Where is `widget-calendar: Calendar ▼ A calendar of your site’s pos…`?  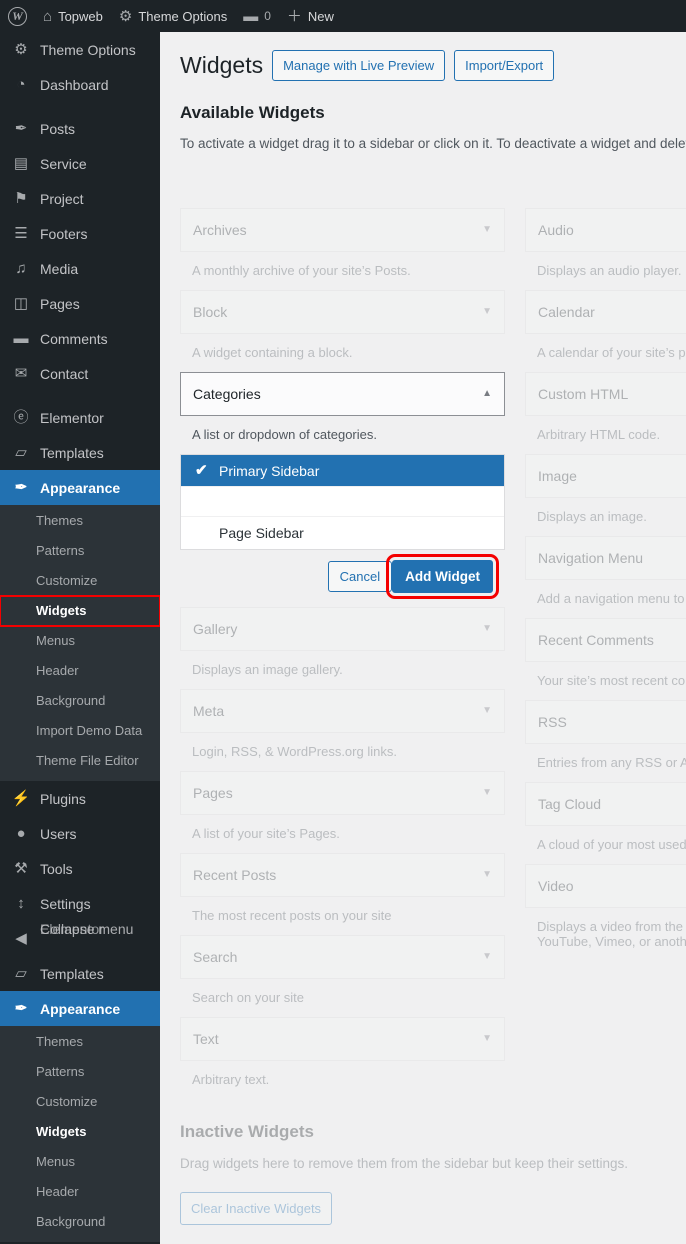 widget-calendar: Calendar ▼ A calendar of your site’s pos… is located at coordinates (605, 331).